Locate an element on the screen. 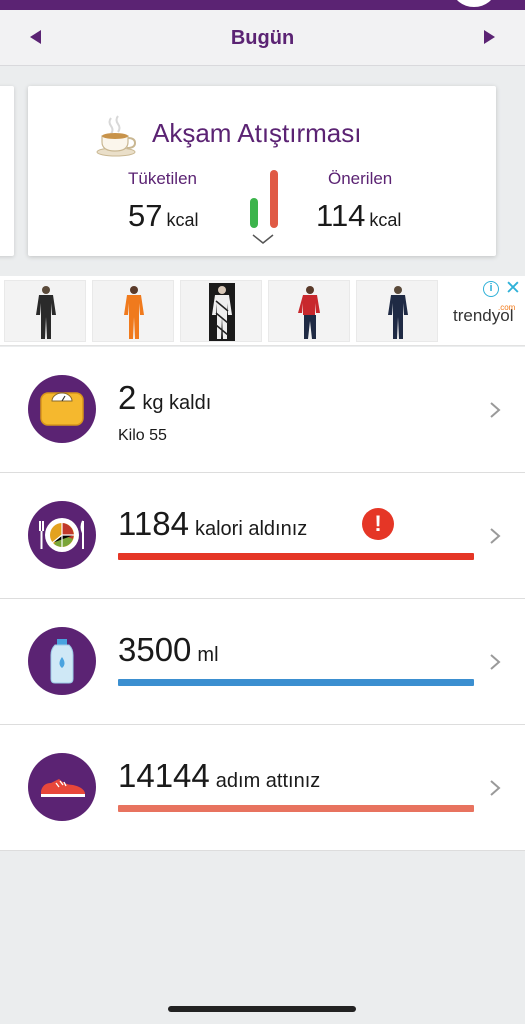 The image size is (525, 1024). steps-value: 14144 is located at coordinates (164, 775).